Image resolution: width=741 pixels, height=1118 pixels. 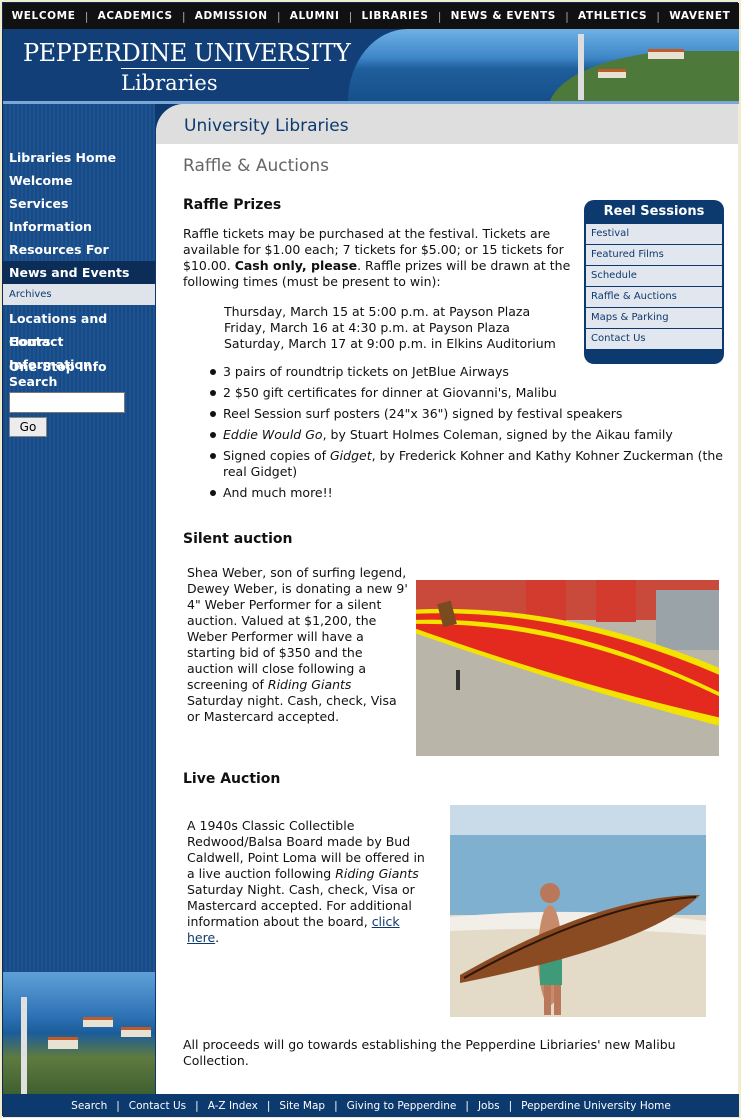 What do you see at coordinates (79, 328) in the screenshot?
I see `sidebar-item-locations-hours: Locations and Hours` at bounding box center [79, 328].